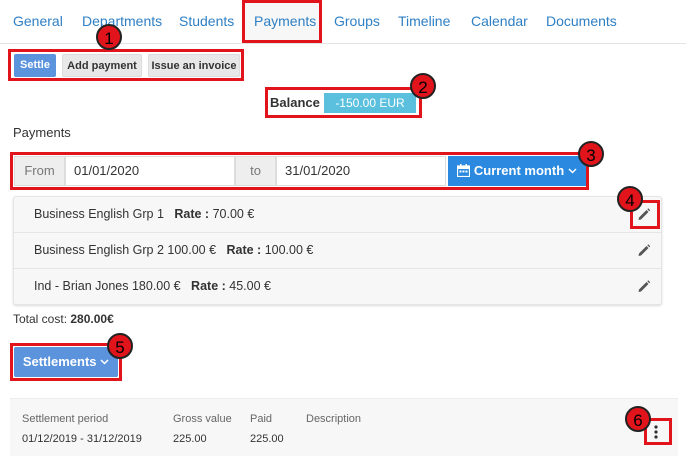  What do you see at coordinates (337, 215) in the screenshot?
I see `list-item: Business English Grp 1 Rate : 70.00 €` at bounding box center [337, 215].